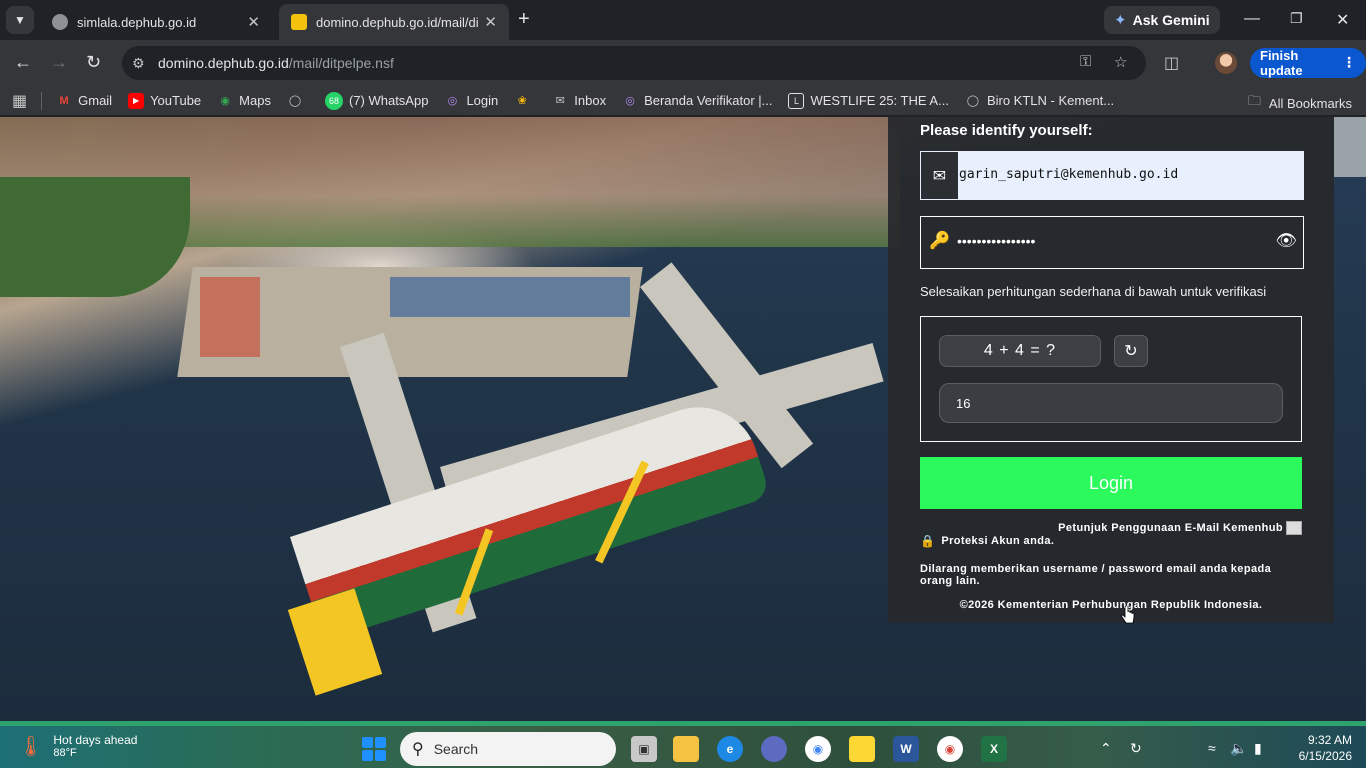 This screenshot has height=768, width=1366. What do you see at coordinates (20, 20) in the screenshot?
I see `tab-search-button: ▼` at bounding box center [20, 20].